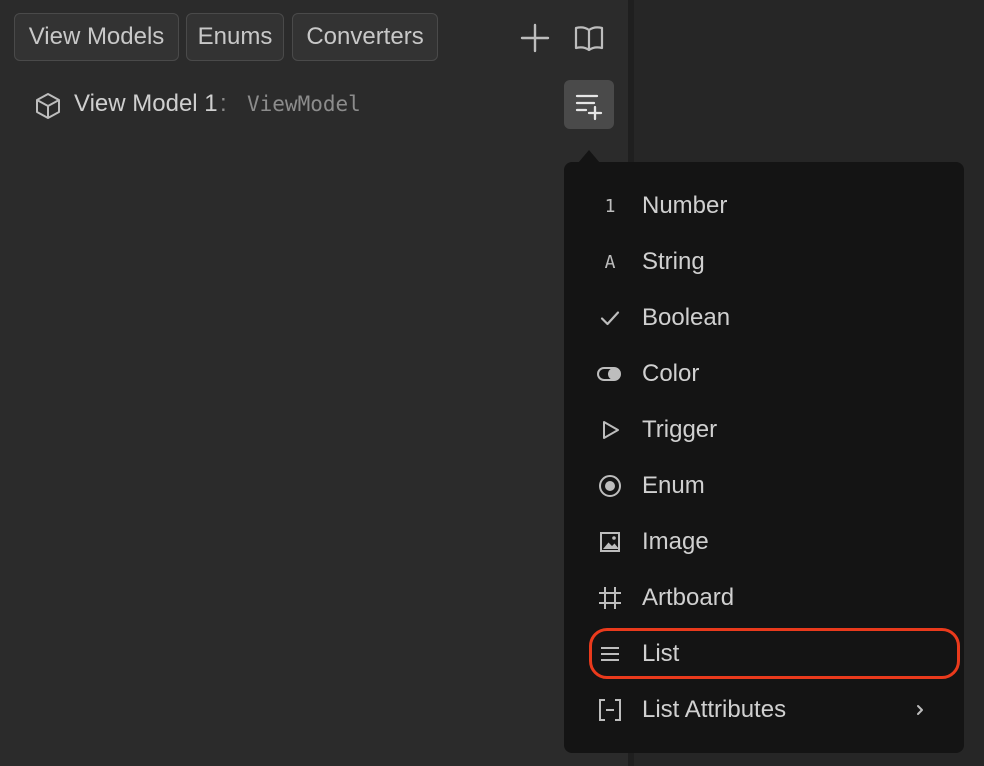 This screenshot has height=766, width=984. I want to click on menu-item-number: 1 Number, so click(773, 207).